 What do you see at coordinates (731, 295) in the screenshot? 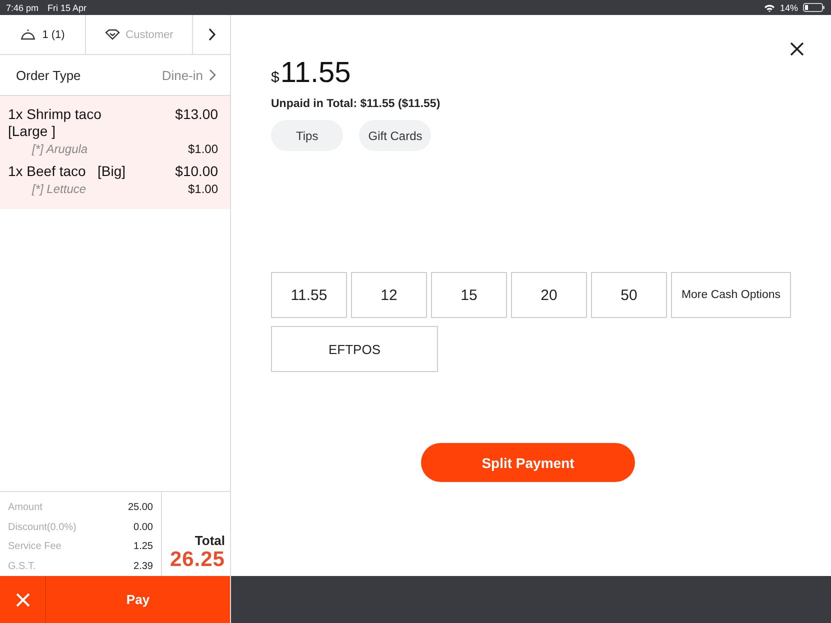
I see `cash-option-button: More Cash Options` at bounding box center [731, 295].